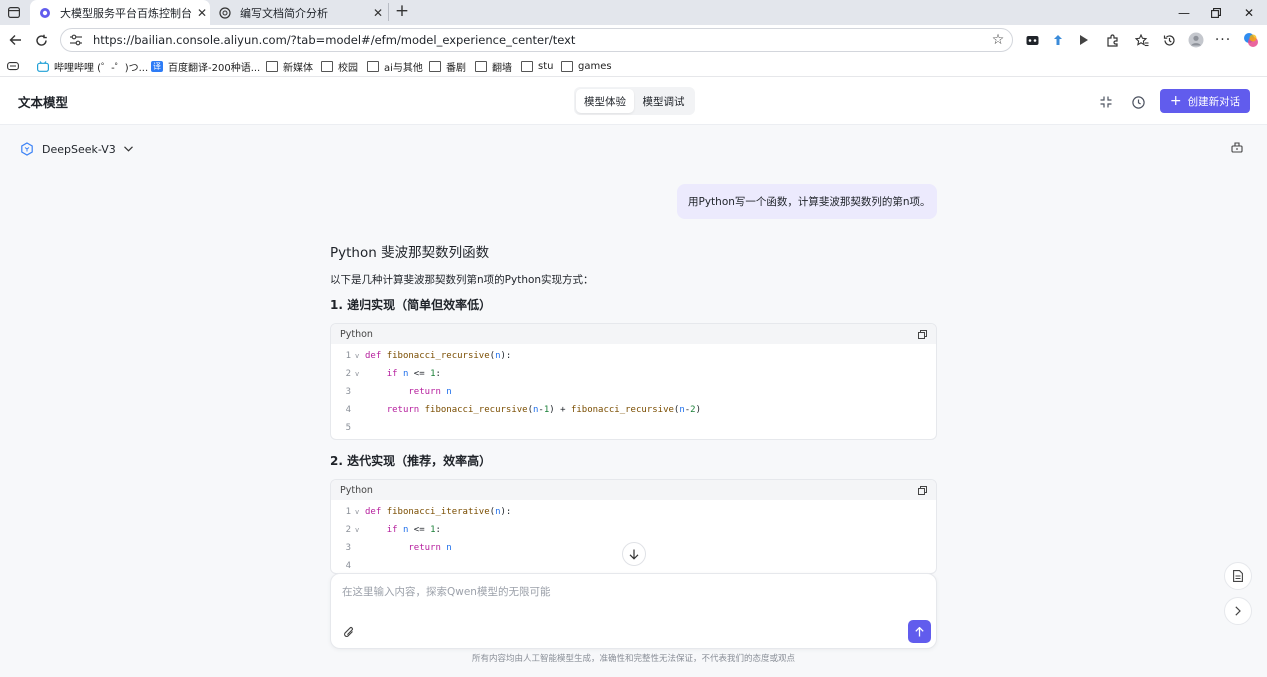  I want to click on more-menu-icon: ···, so click(1223, 40).